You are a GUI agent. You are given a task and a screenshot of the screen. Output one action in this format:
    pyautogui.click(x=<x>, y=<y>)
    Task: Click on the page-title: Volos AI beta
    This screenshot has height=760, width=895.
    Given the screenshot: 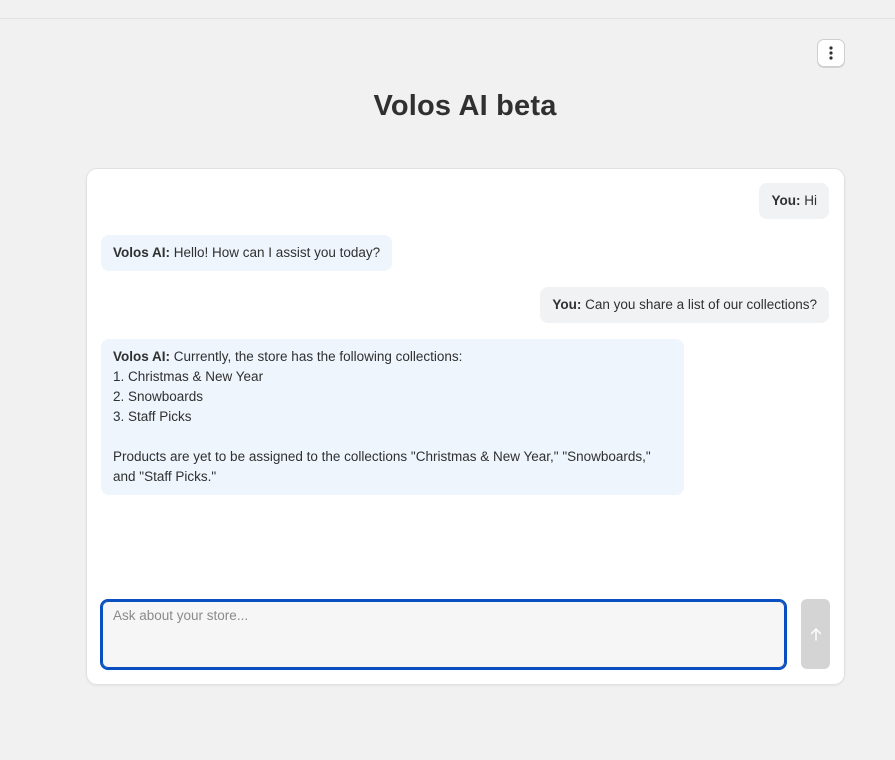 What is the action you would take?
    pyautogui.click(x=465, y=106)
    